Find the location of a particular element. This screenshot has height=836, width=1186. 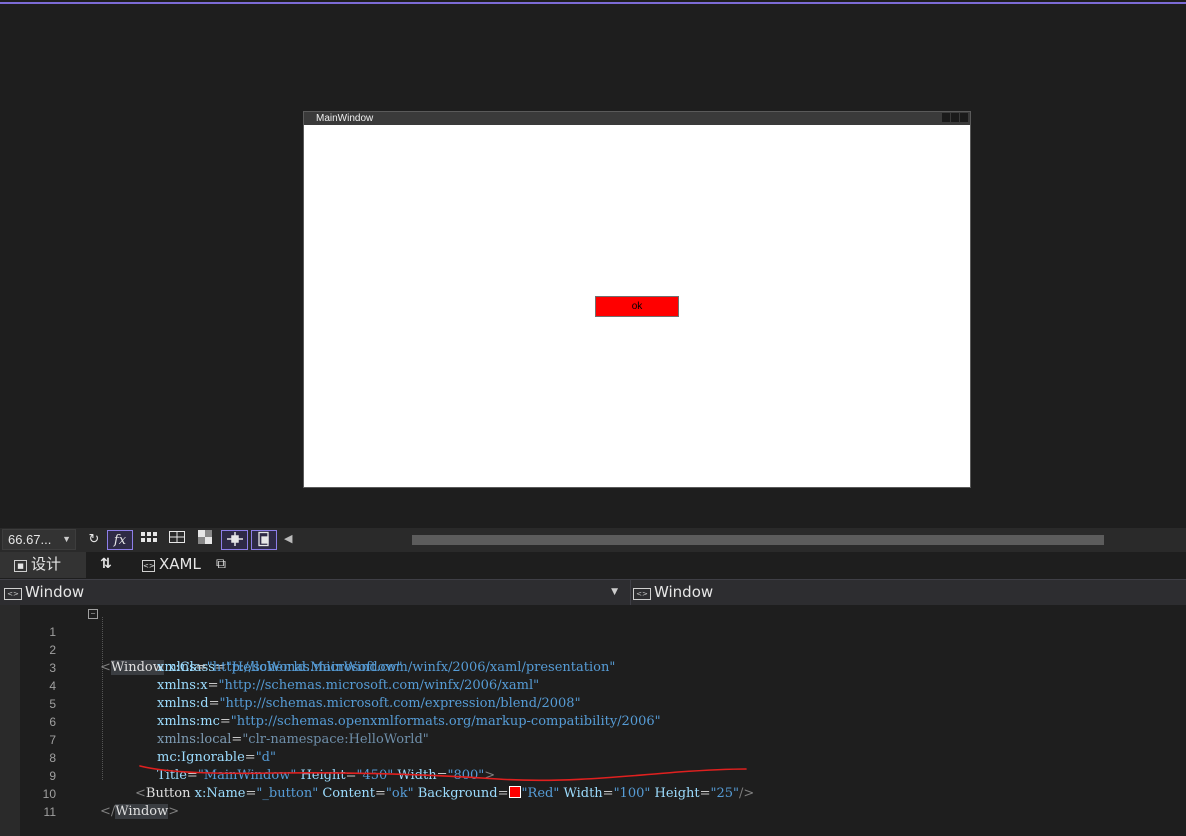

code-line: 11 is located at coordinates (593, 802).